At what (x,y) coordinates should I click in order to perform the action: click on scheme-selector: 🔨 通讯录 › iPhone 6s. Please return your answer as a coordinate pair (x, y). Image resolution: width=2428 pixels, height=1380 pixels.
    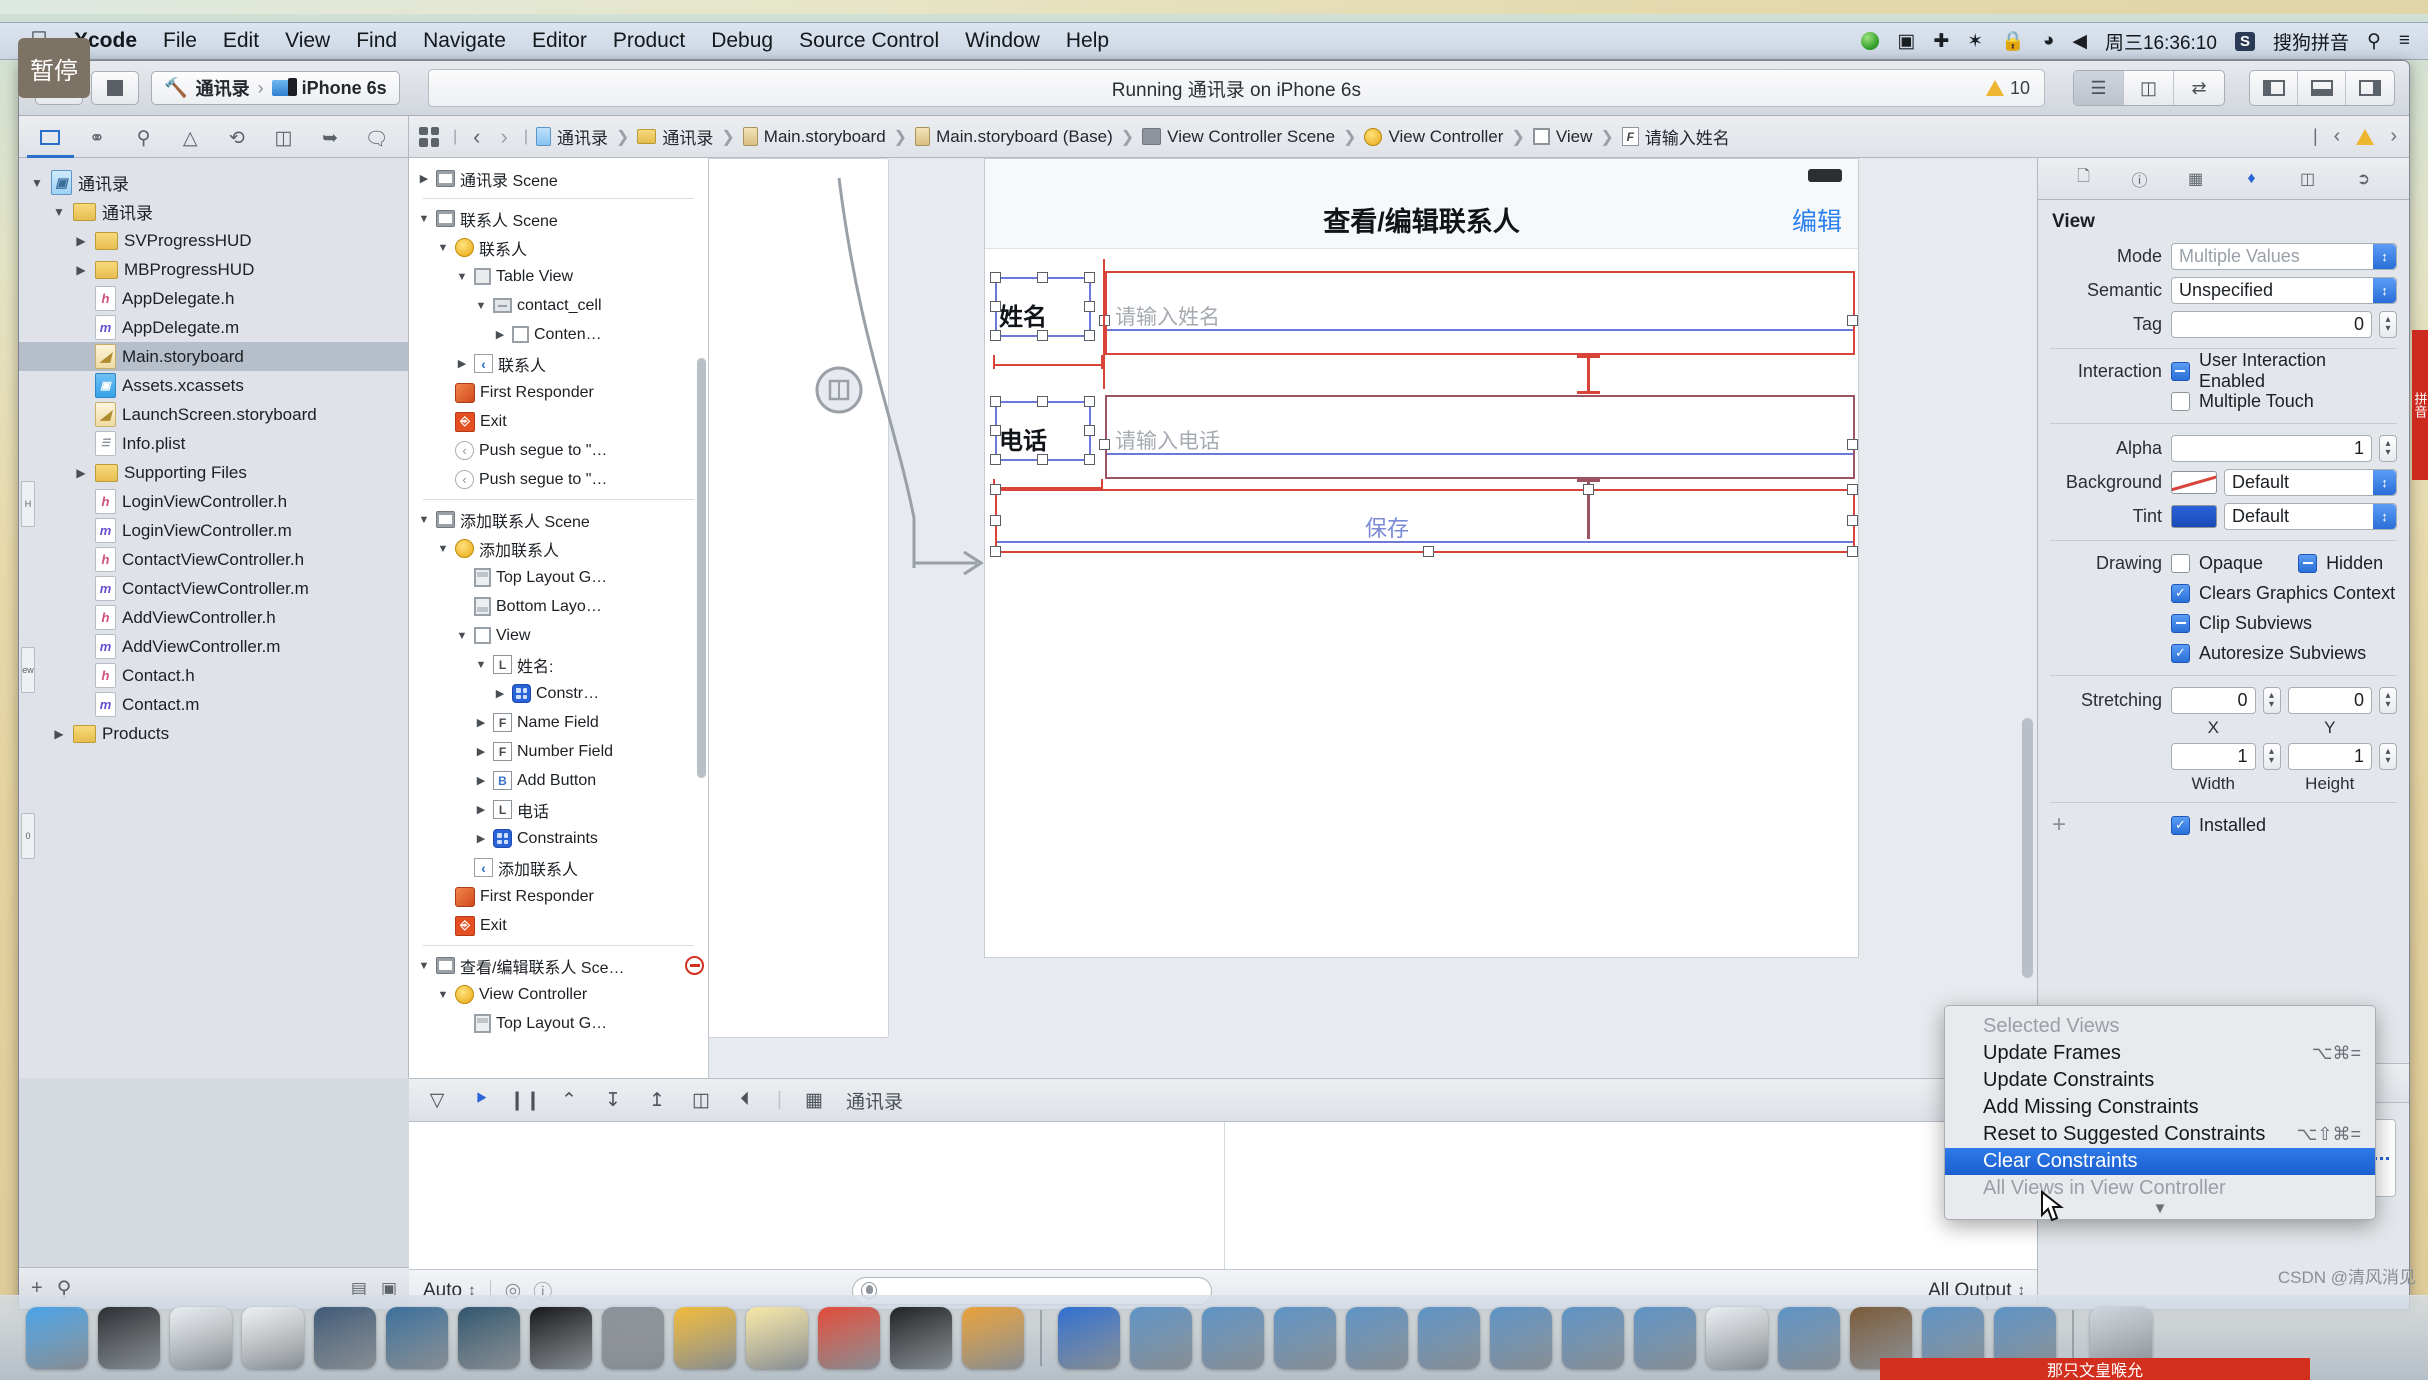
    Looking at the image, I should click on (275, 88).